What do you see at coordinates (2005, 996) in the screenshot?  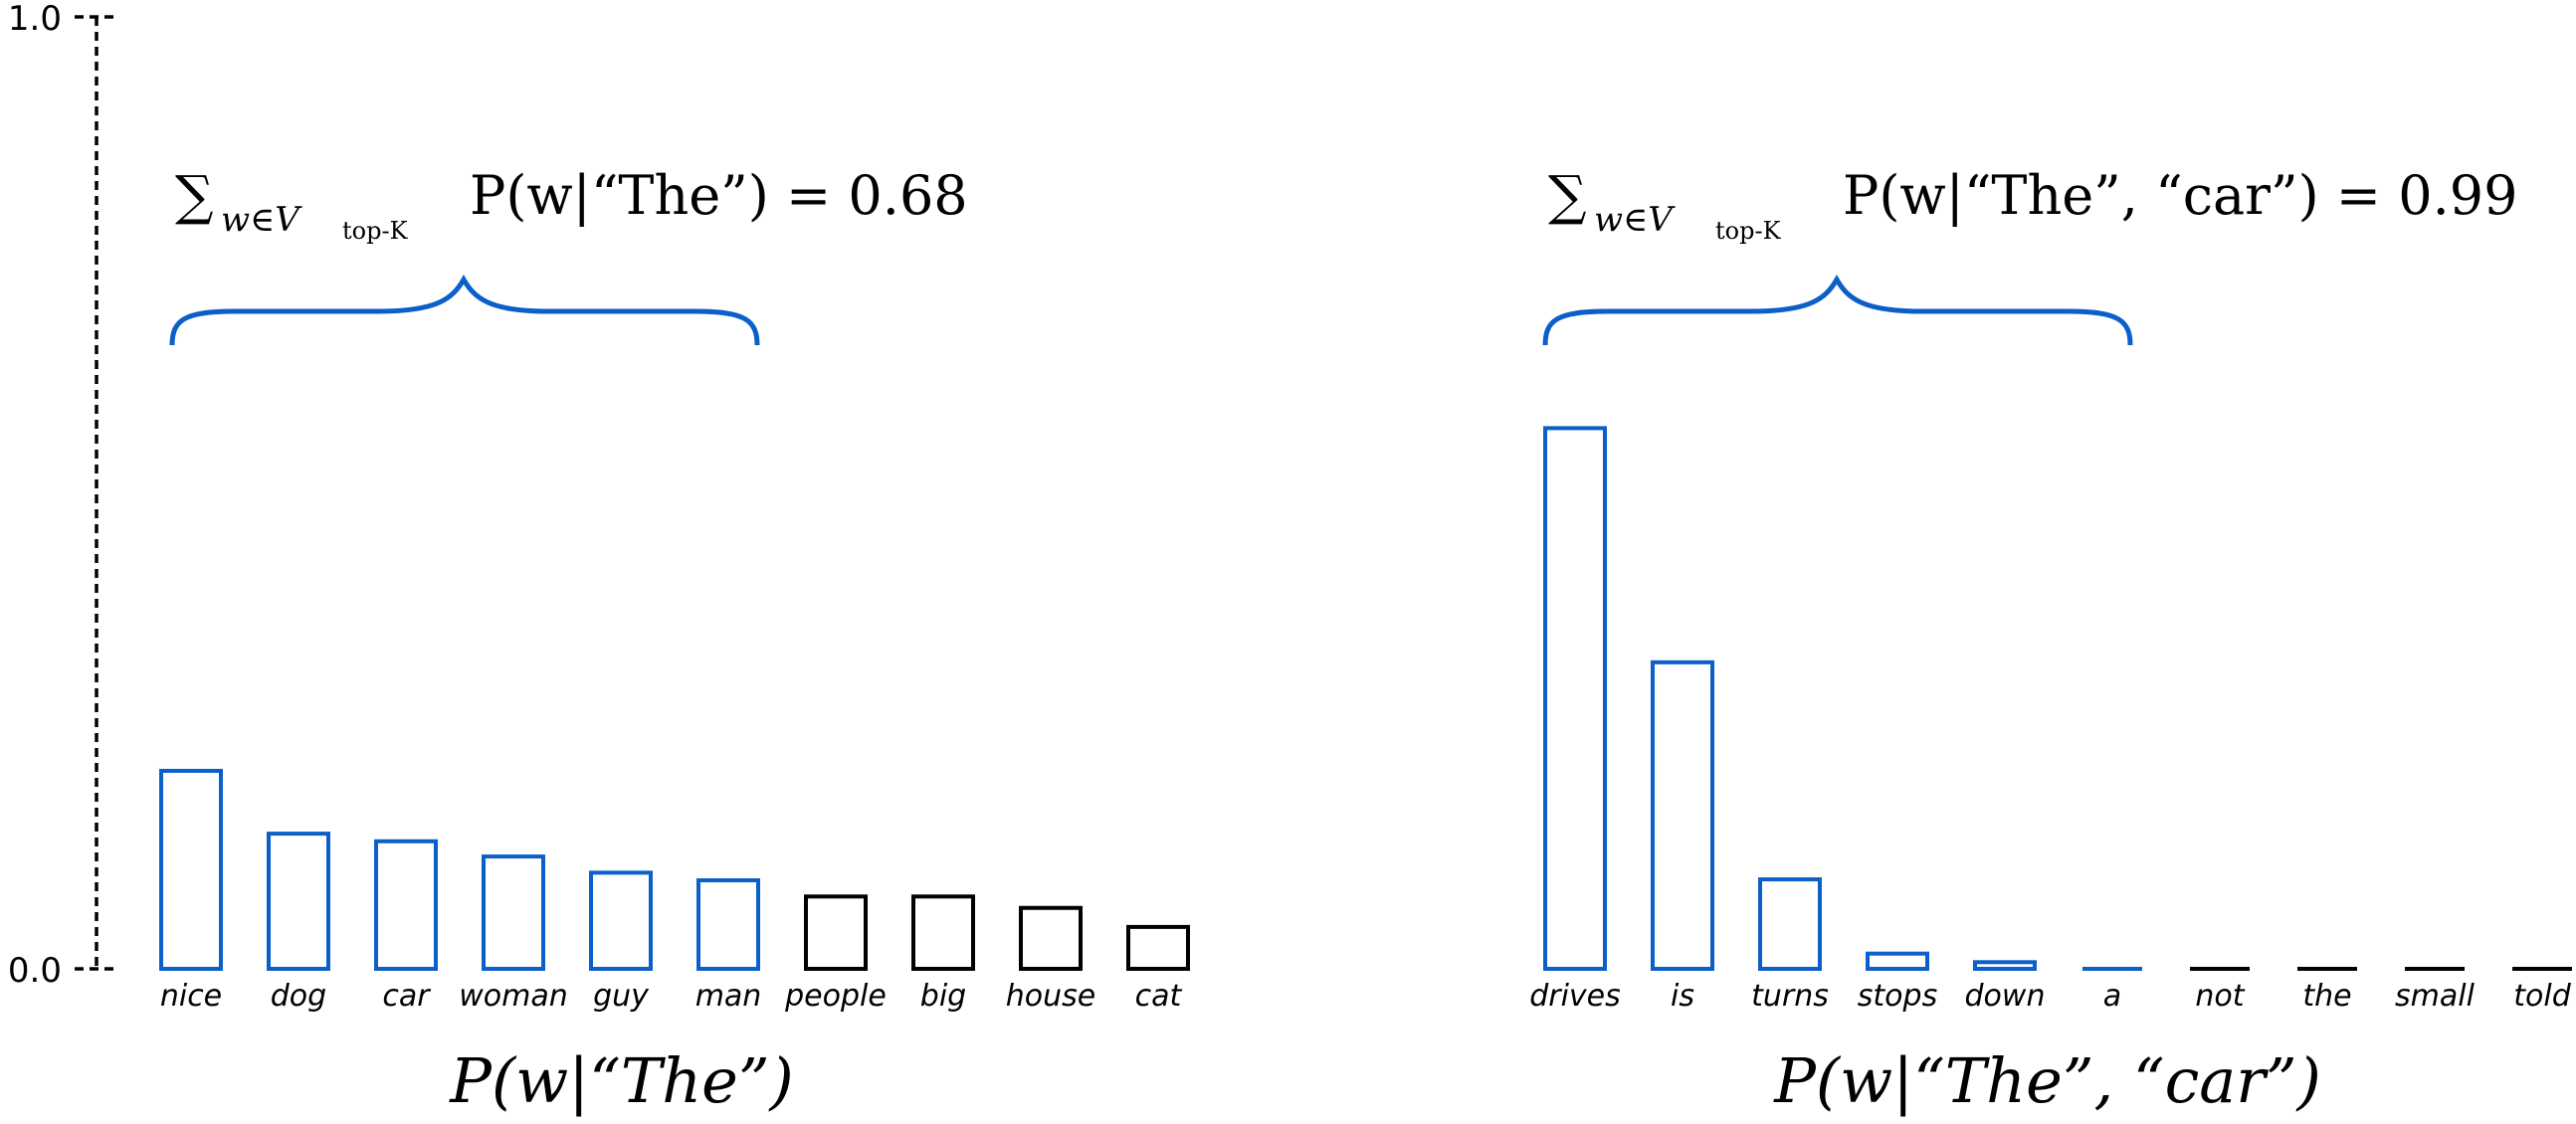 I see `word-label-down: down` at bounding box center [2005, 996].